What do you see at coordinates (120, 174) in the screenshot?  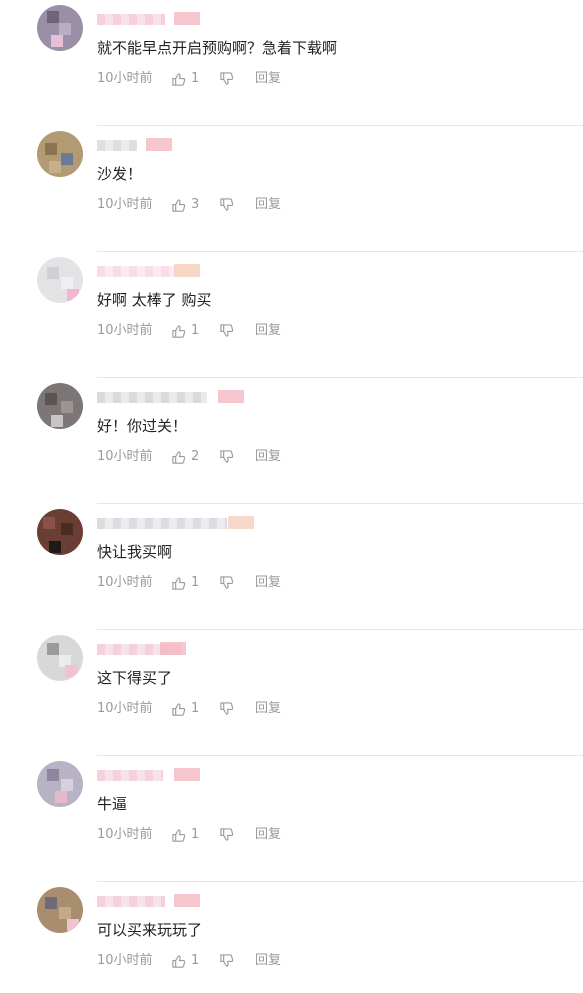 I see `comment-text: 沙发！` at bounding box center [120, 174].